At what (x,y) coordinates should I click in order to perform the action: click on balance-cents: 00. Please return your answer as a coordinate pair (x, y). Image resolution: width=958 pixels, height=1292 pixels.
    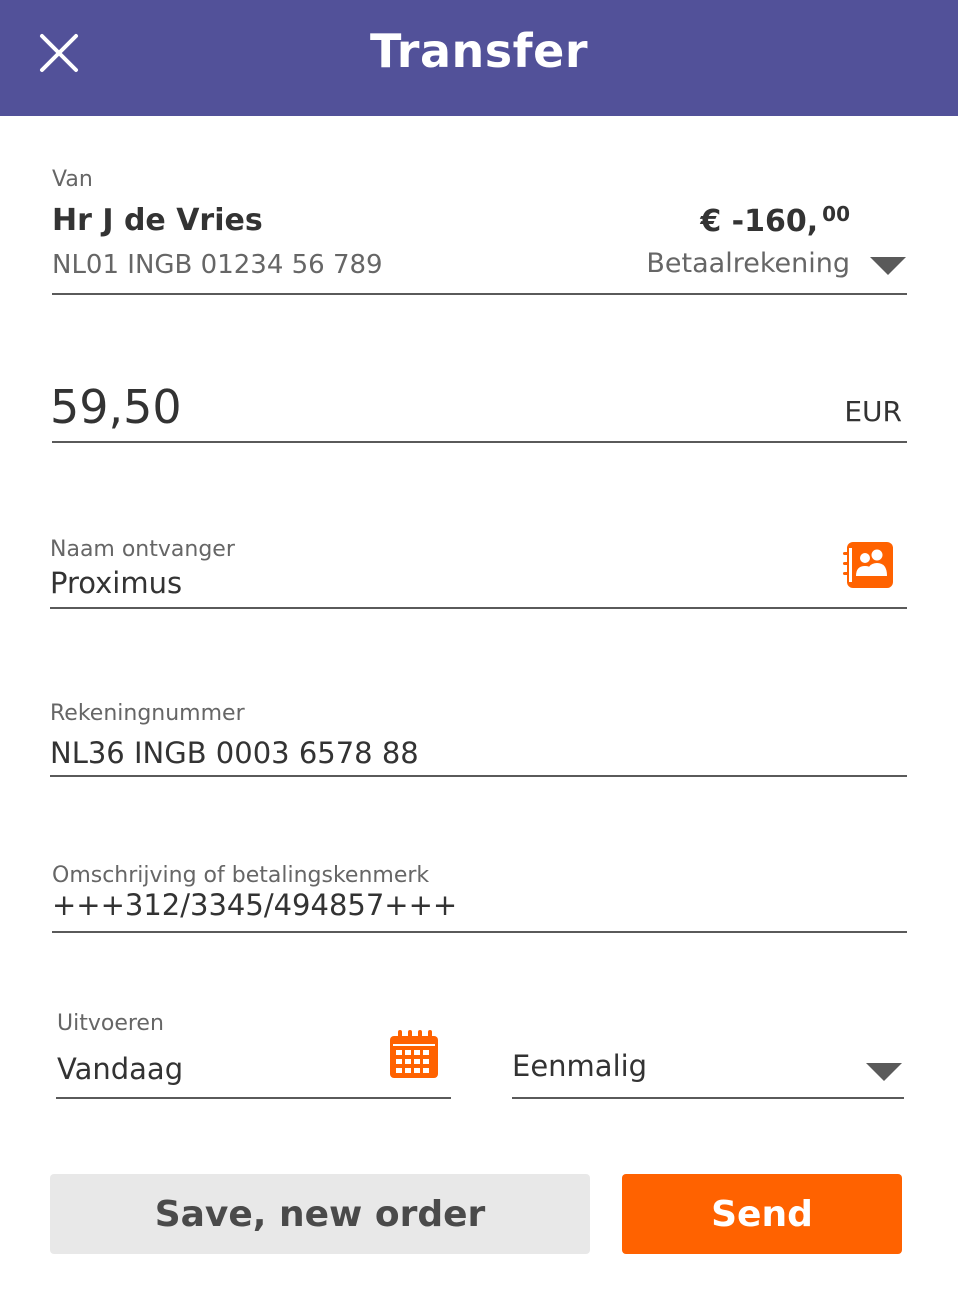
    Looking at the image, I should click on (836, 214).